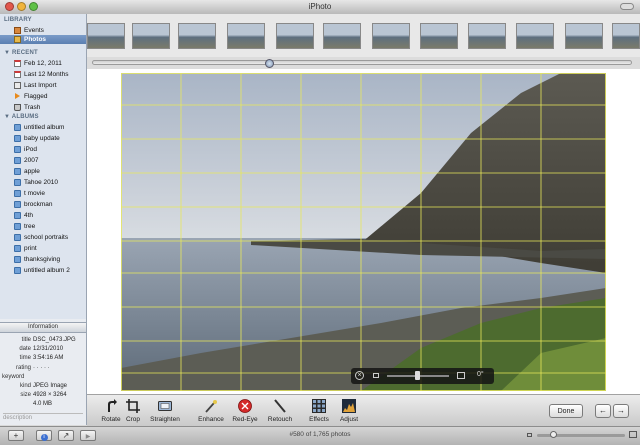 This screenshot has height=445, width=640. Describe the element at coordinates (480, 374) in the screenshot. I see `straighten-degrees: 0°` at that location.